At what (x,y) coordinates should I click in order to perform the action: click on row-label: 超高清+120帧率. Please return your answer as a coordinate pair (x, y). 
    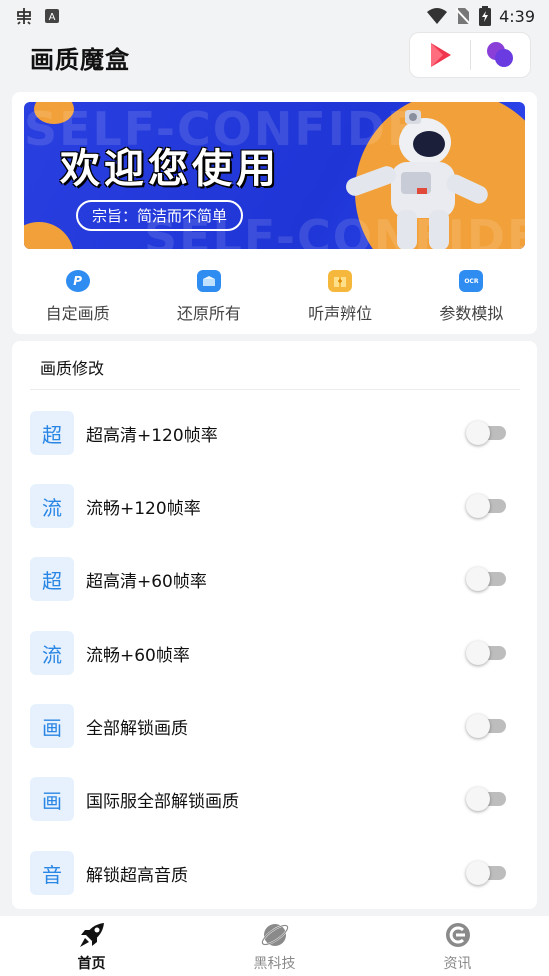
    Looking at the image, I should click on (152, 435).